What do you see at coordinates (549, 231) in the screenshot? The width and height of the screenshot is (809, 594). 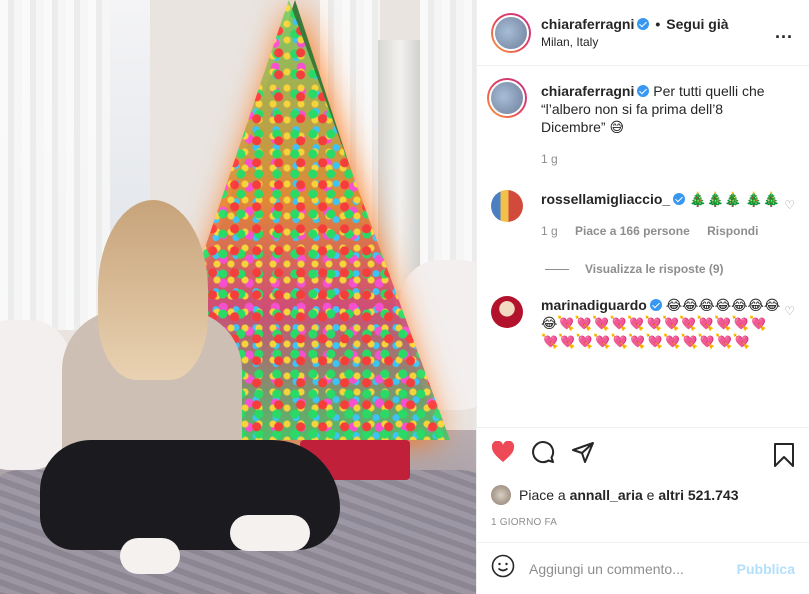 I see `comment-age: 1 g` at bounding box center [549, 231].